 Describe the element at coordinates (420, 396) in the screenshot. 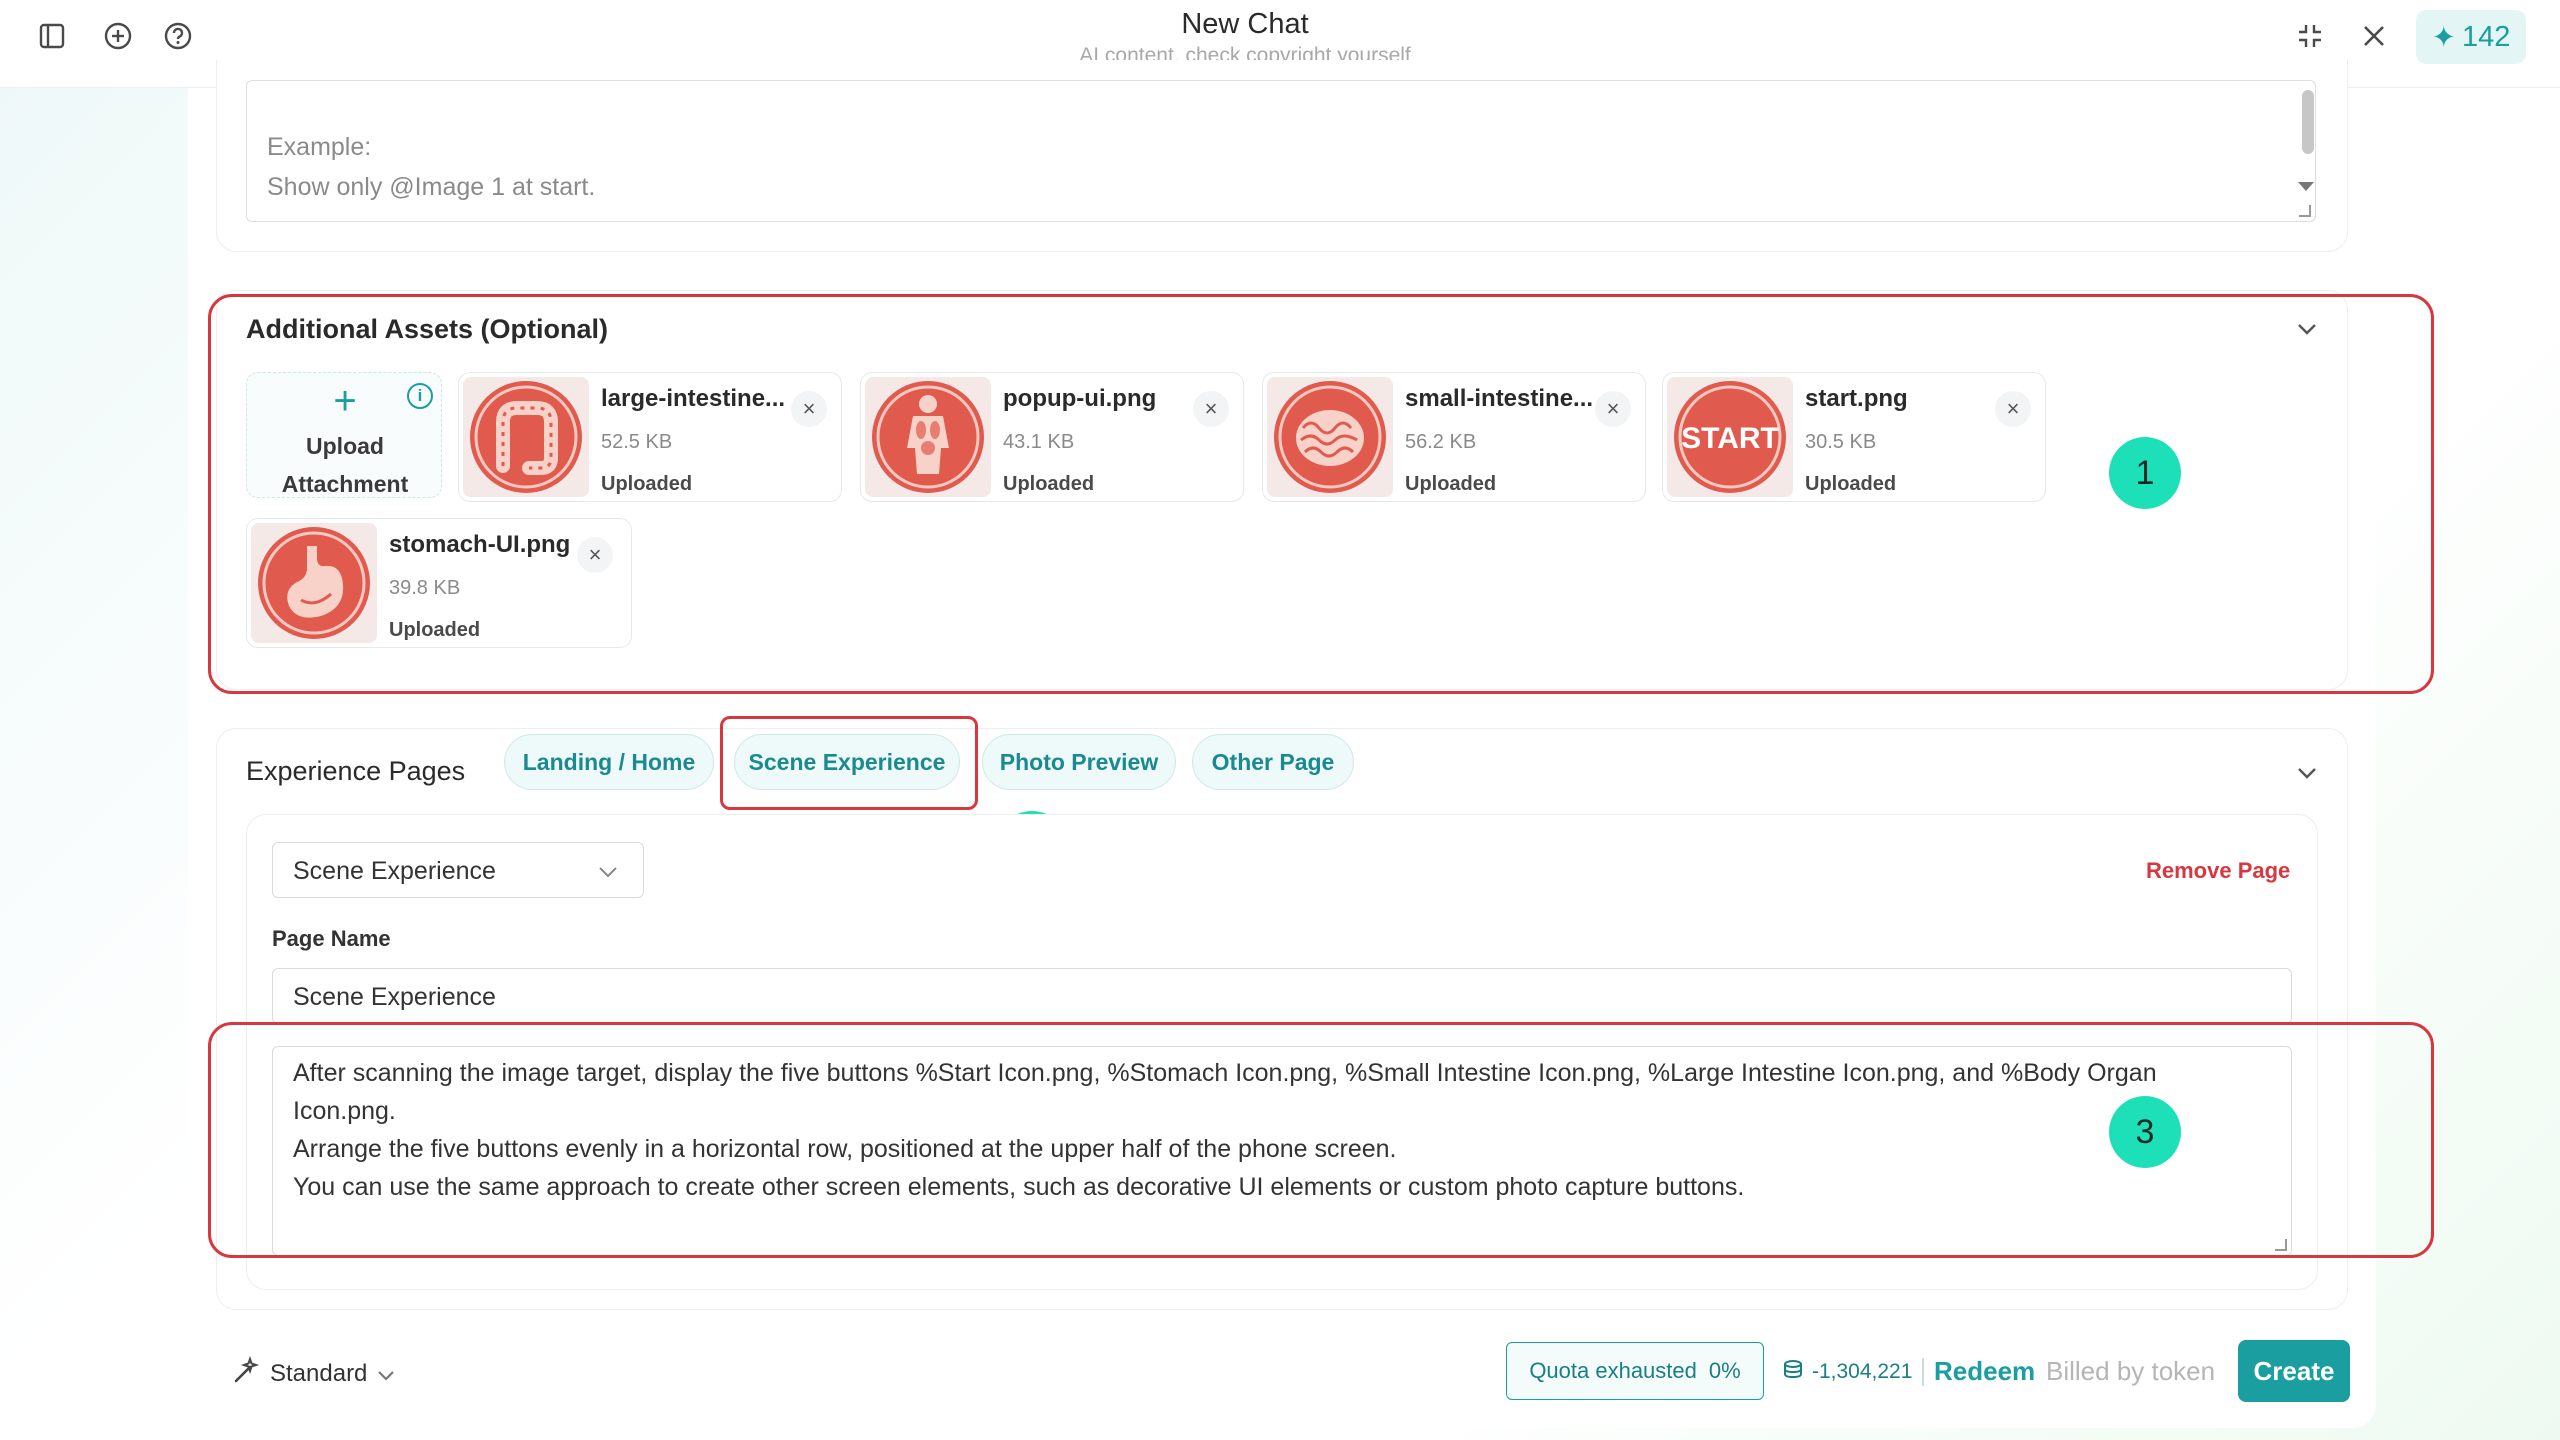

I see `info-icon: i` at that location.